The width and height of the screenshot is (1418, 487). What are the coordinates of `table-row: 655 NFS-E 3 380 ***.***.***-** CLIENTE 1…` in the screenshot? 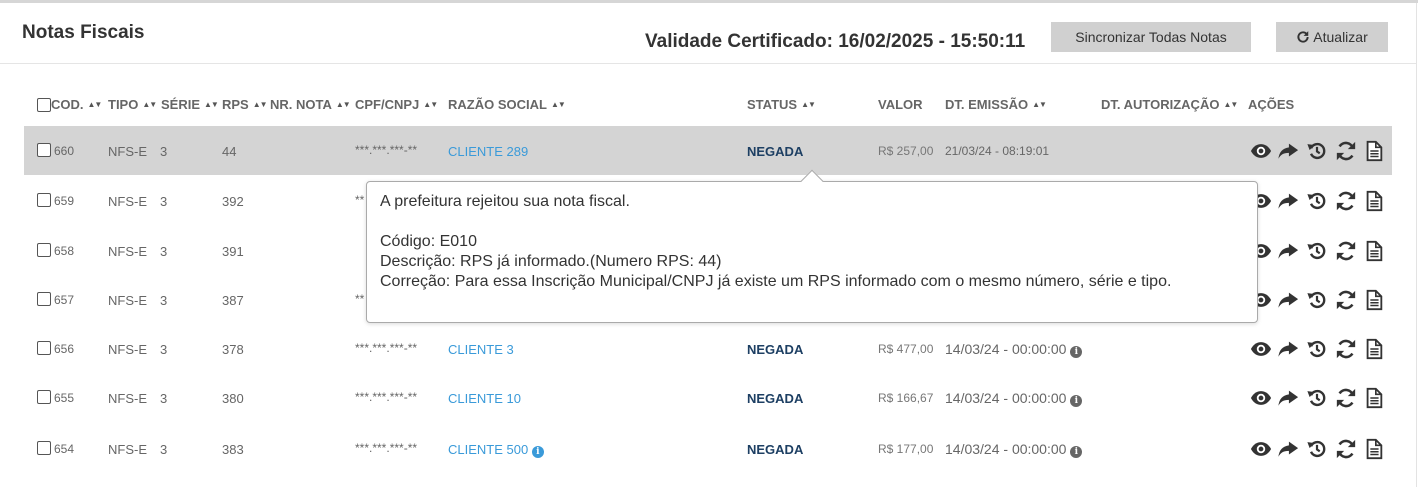 It's located at (708, 397).